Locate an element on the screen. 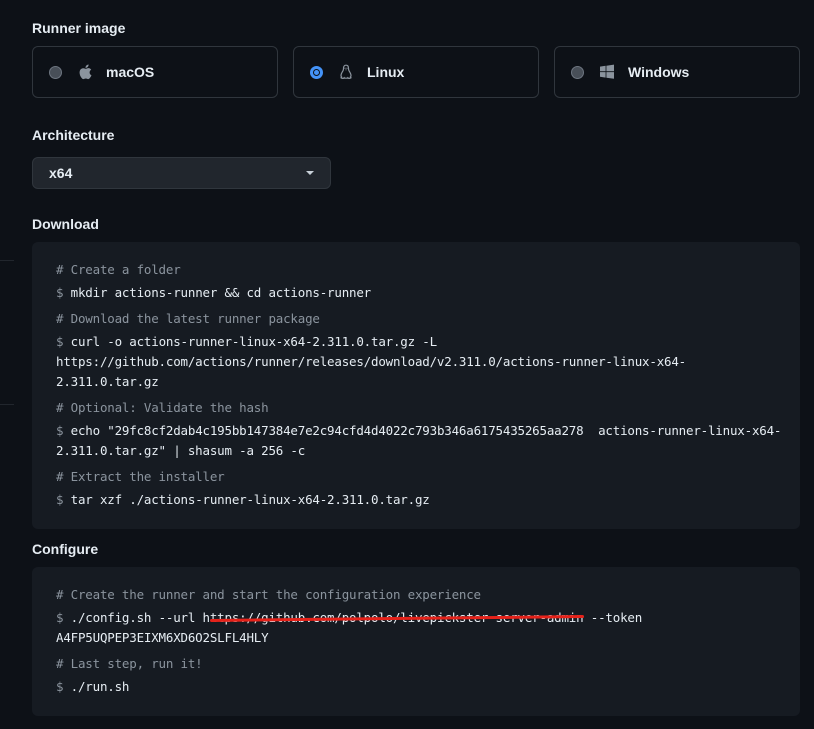 This screenshot has height=729, width=814. code-command-continuation: A4FP5UQPEP3EIXM6XD6O2SLFL4HLY is located at coordinates (162, 637).